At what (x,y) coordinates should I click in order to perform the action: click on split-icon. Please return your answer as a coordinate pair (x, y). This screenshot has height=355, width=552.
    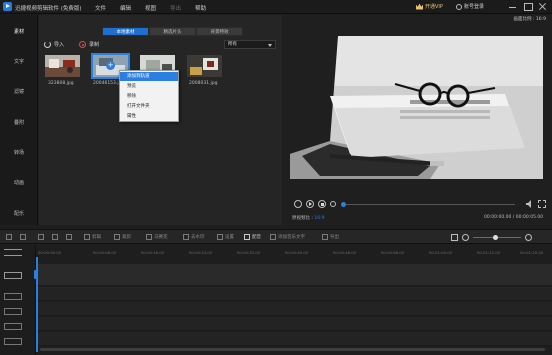
    Looking at the image, I should click on (41, 237).